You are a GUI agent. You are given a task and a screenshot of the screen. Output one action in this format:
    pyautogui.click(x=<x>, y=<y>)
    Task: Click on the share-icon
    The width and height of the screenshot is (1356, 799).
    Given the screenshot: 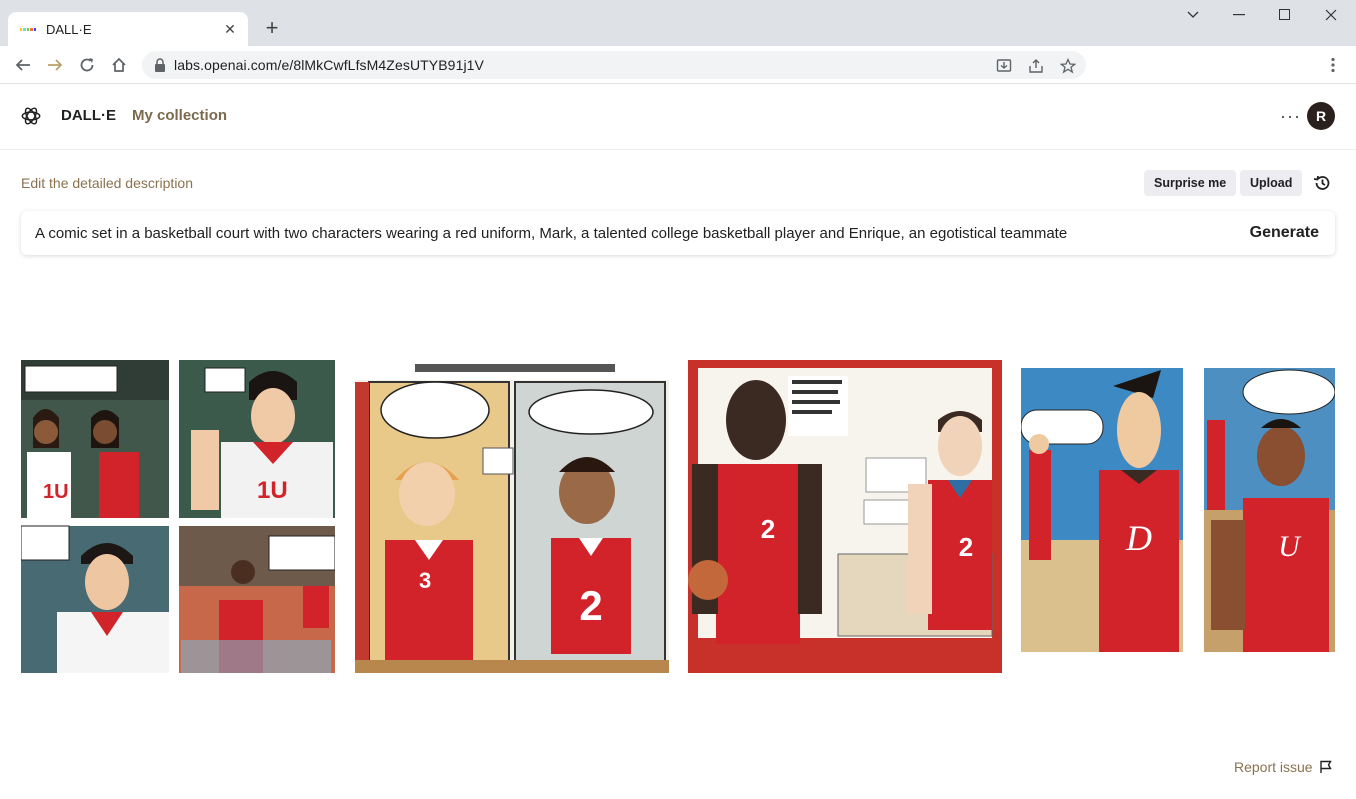 What is the action you would take?
    pyautogui.click(x=1036, y=66)
    